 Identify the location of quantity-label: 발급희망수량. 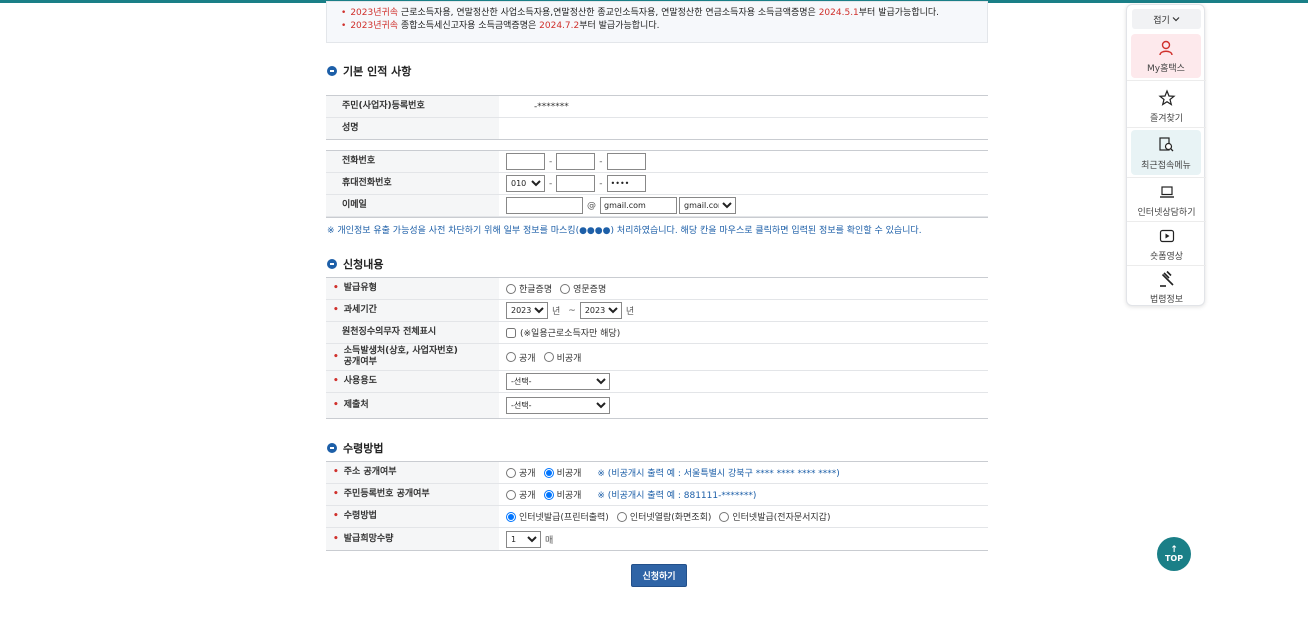
(412, 539).